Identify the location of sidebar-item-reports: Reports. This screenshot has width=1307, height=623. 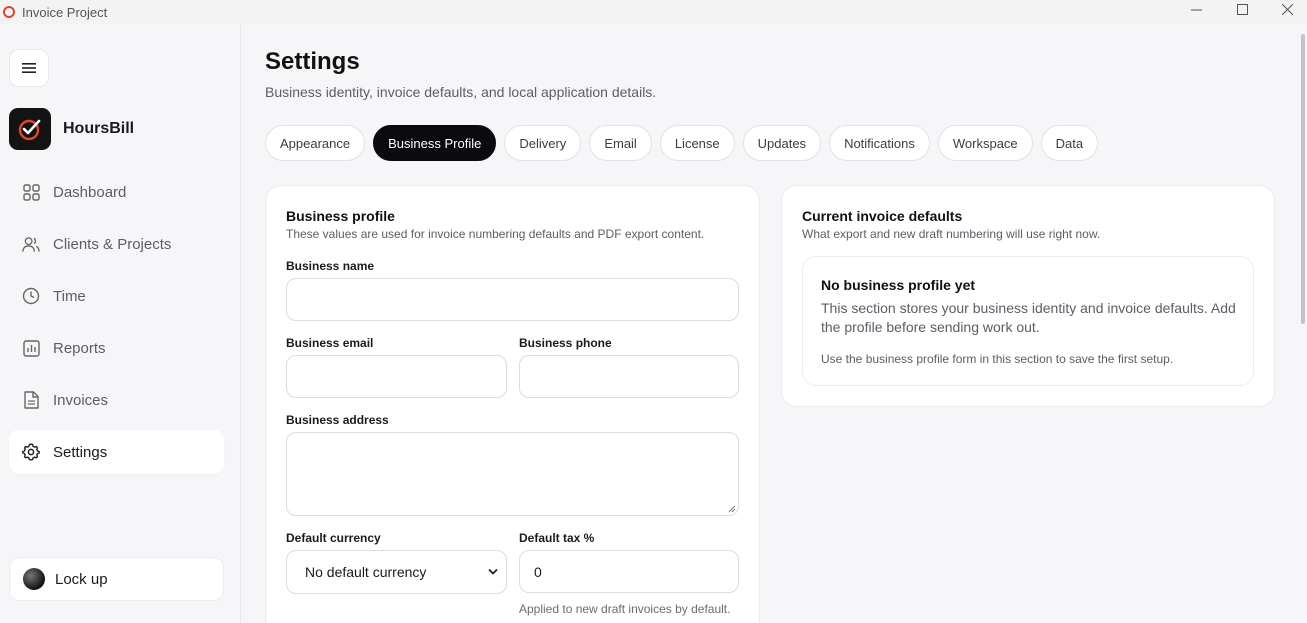
(116, 348).